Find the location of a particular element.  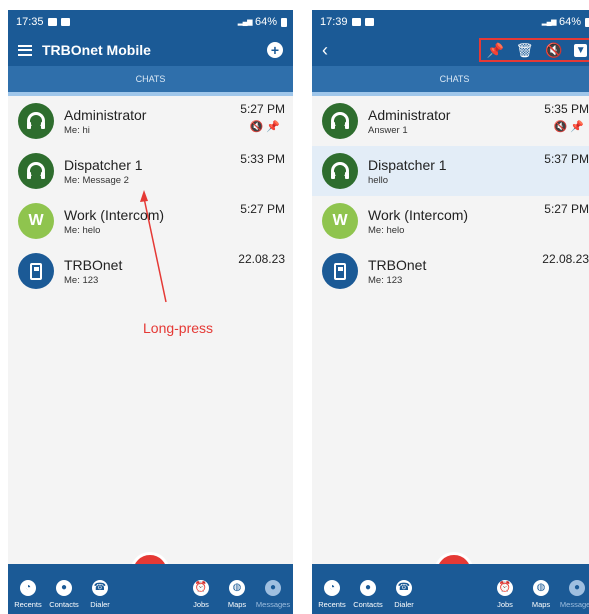

chat-last-message: hello is located at coordinates (378, 180).